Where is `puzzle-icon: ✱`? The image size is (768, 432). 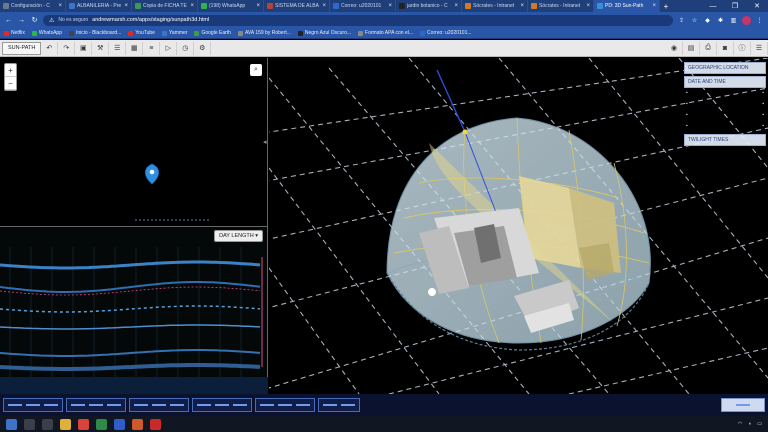 puzzle-icon: ✱ is located at coordinates (720, 20).